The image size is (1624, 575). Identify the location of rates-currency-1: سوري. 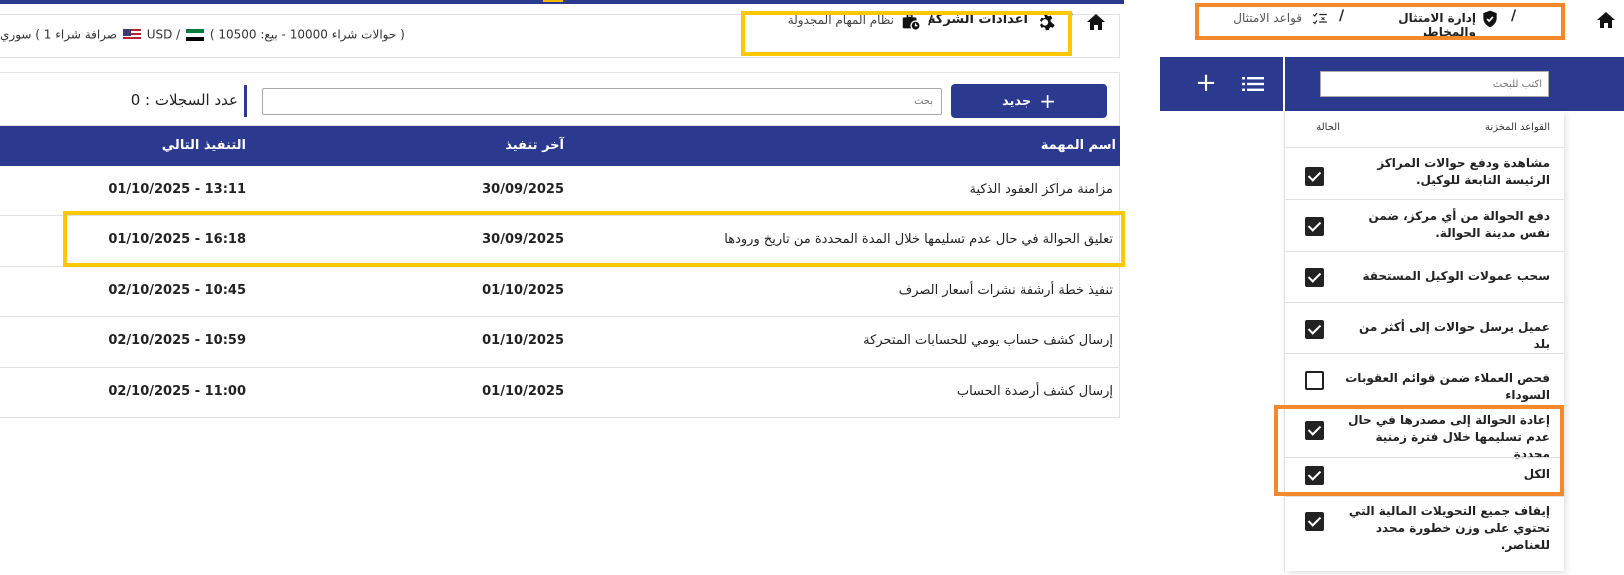
(16, 34).